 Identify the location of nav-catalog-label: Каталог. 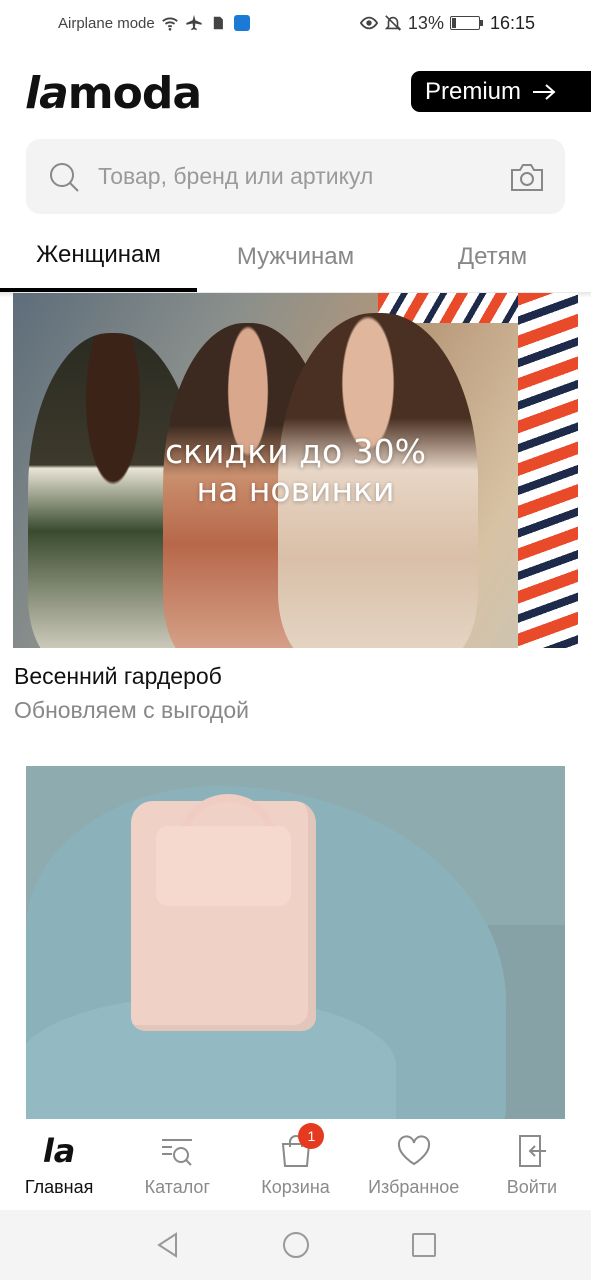
(177, 1187).